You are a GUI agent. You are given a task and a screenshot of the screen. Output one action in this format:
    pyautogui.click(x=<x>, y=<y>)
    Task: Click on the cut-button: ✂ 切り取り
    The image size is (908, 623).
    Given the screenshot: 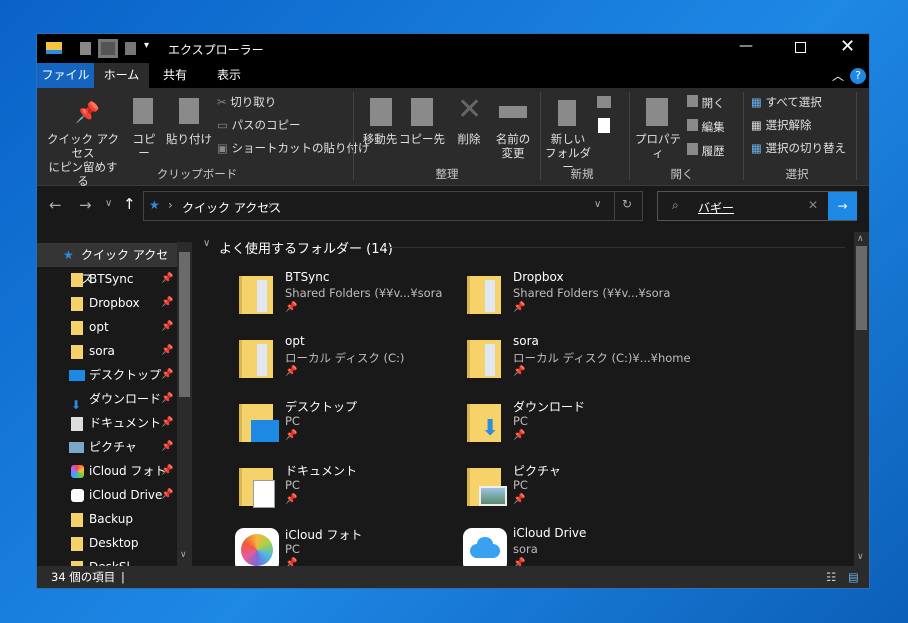 What is the action you would take?
    pyautogui.click(x=246, y=102)
    